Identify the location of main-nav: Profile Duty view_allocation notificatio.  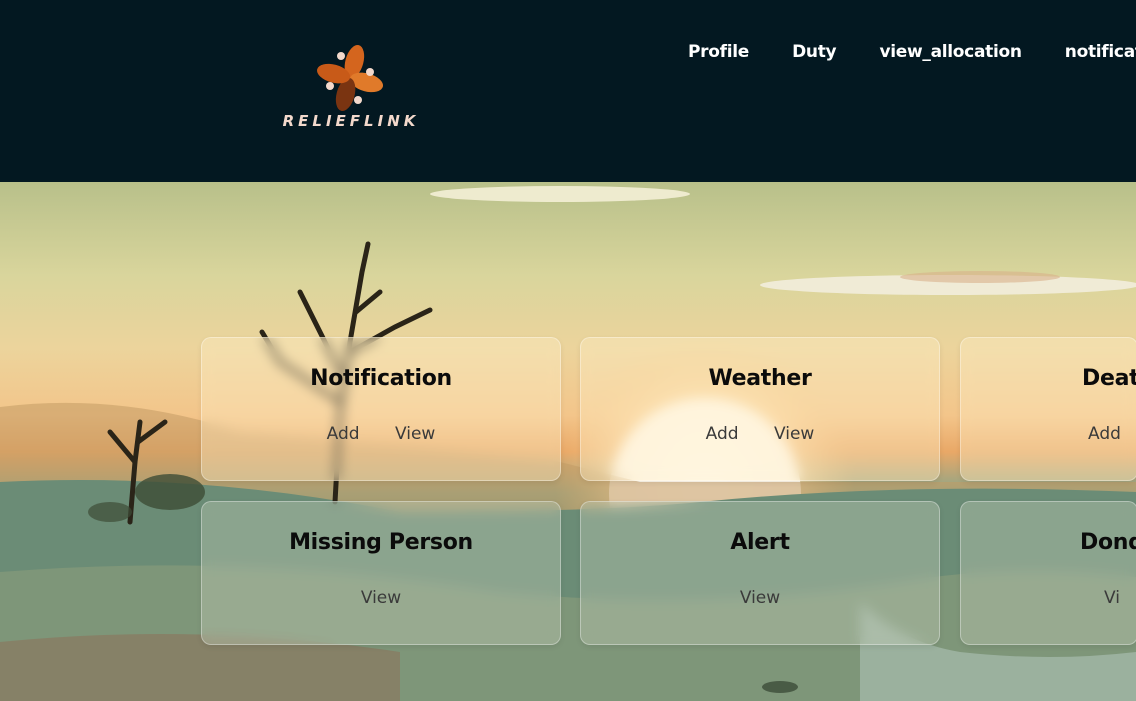
(912, 52).